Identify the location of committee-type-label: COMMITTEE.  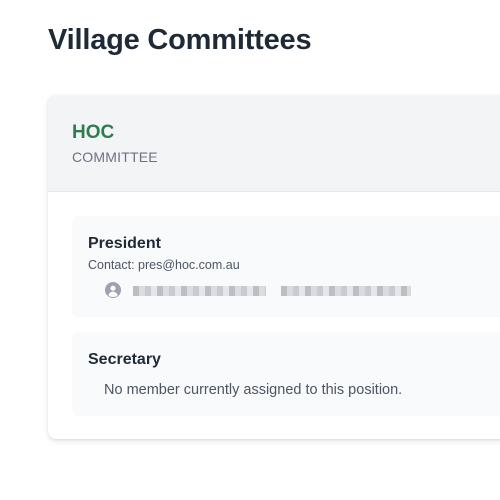
(115, 157).